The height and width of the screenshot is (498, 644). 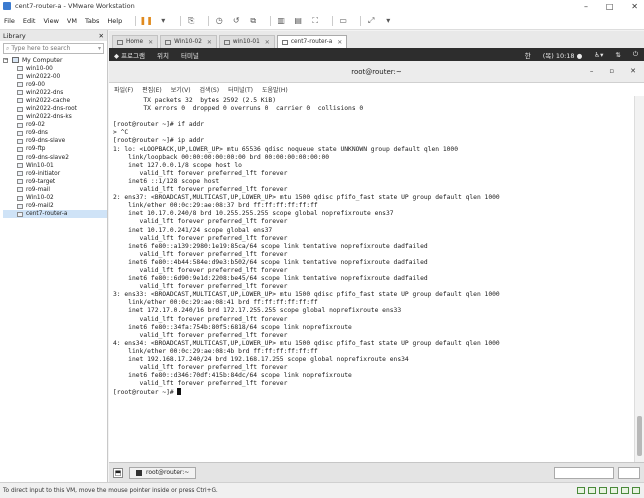 What do you see at coordinates (373, 239) in the screenshot?
I see `terminal-line: valid_lft forever preferred_lft forever` at bounding box center [373, 239].